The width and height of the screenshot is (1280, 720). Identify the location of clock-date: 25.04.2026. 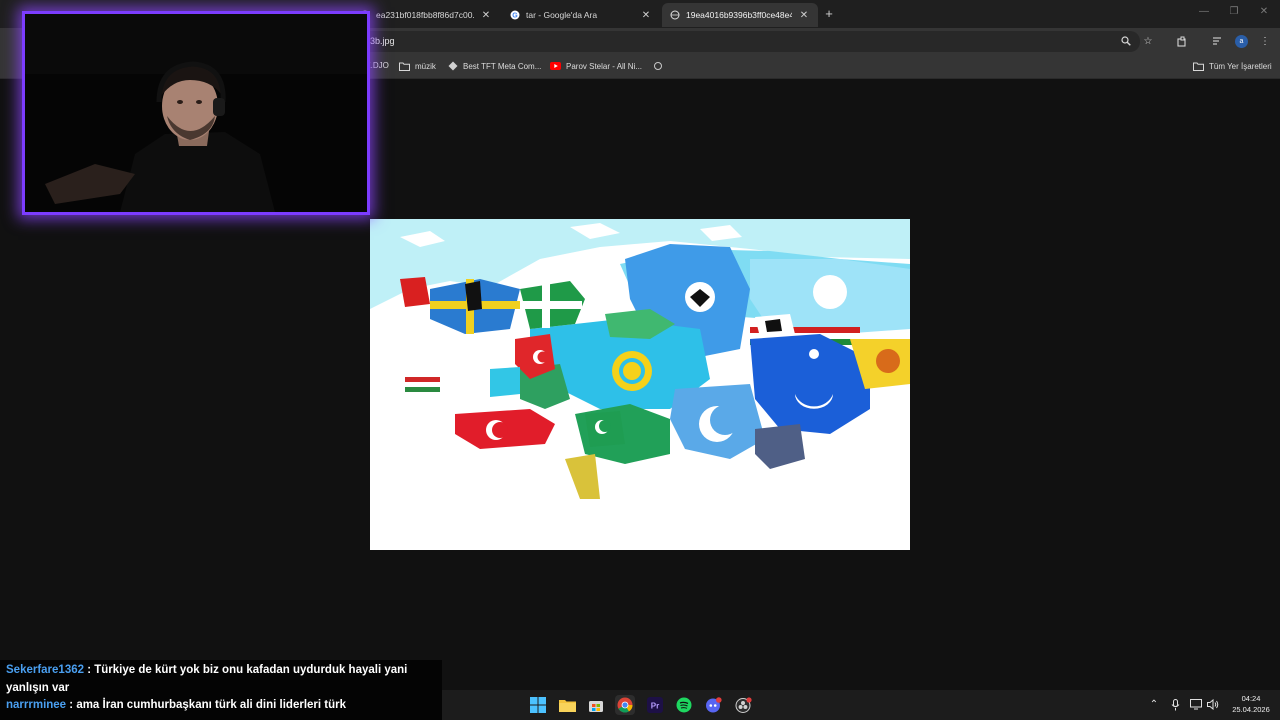
(1251, 709).